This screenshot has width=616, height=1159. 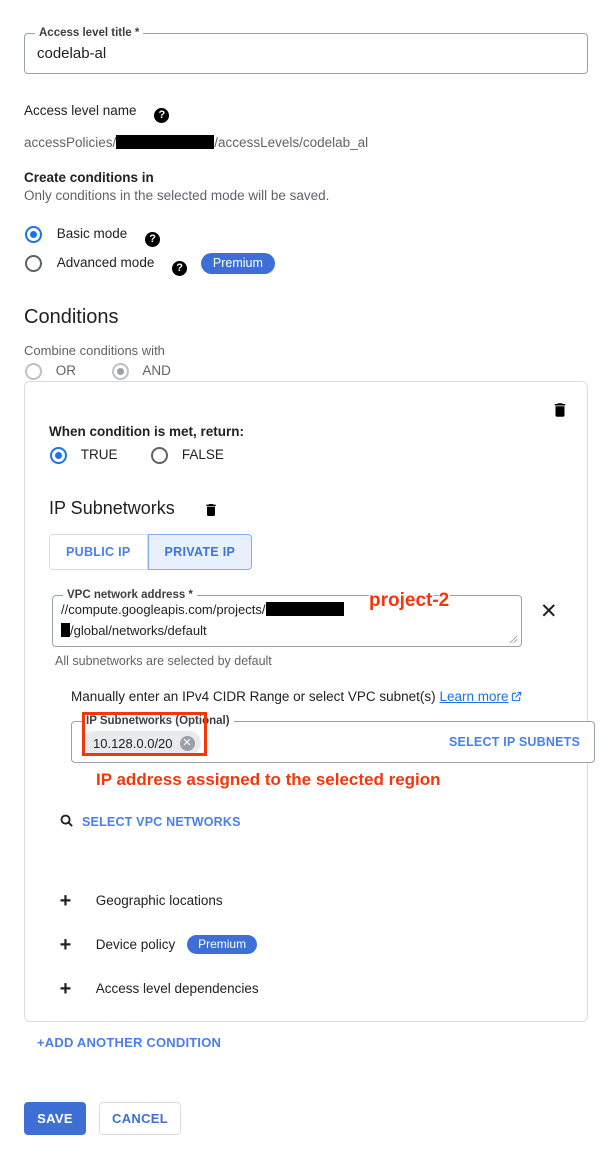 What do you see at coordinates (144, 734) in the screenshot?
I see `subnet-chip-annotation-box` at bounding box center [144, 734].